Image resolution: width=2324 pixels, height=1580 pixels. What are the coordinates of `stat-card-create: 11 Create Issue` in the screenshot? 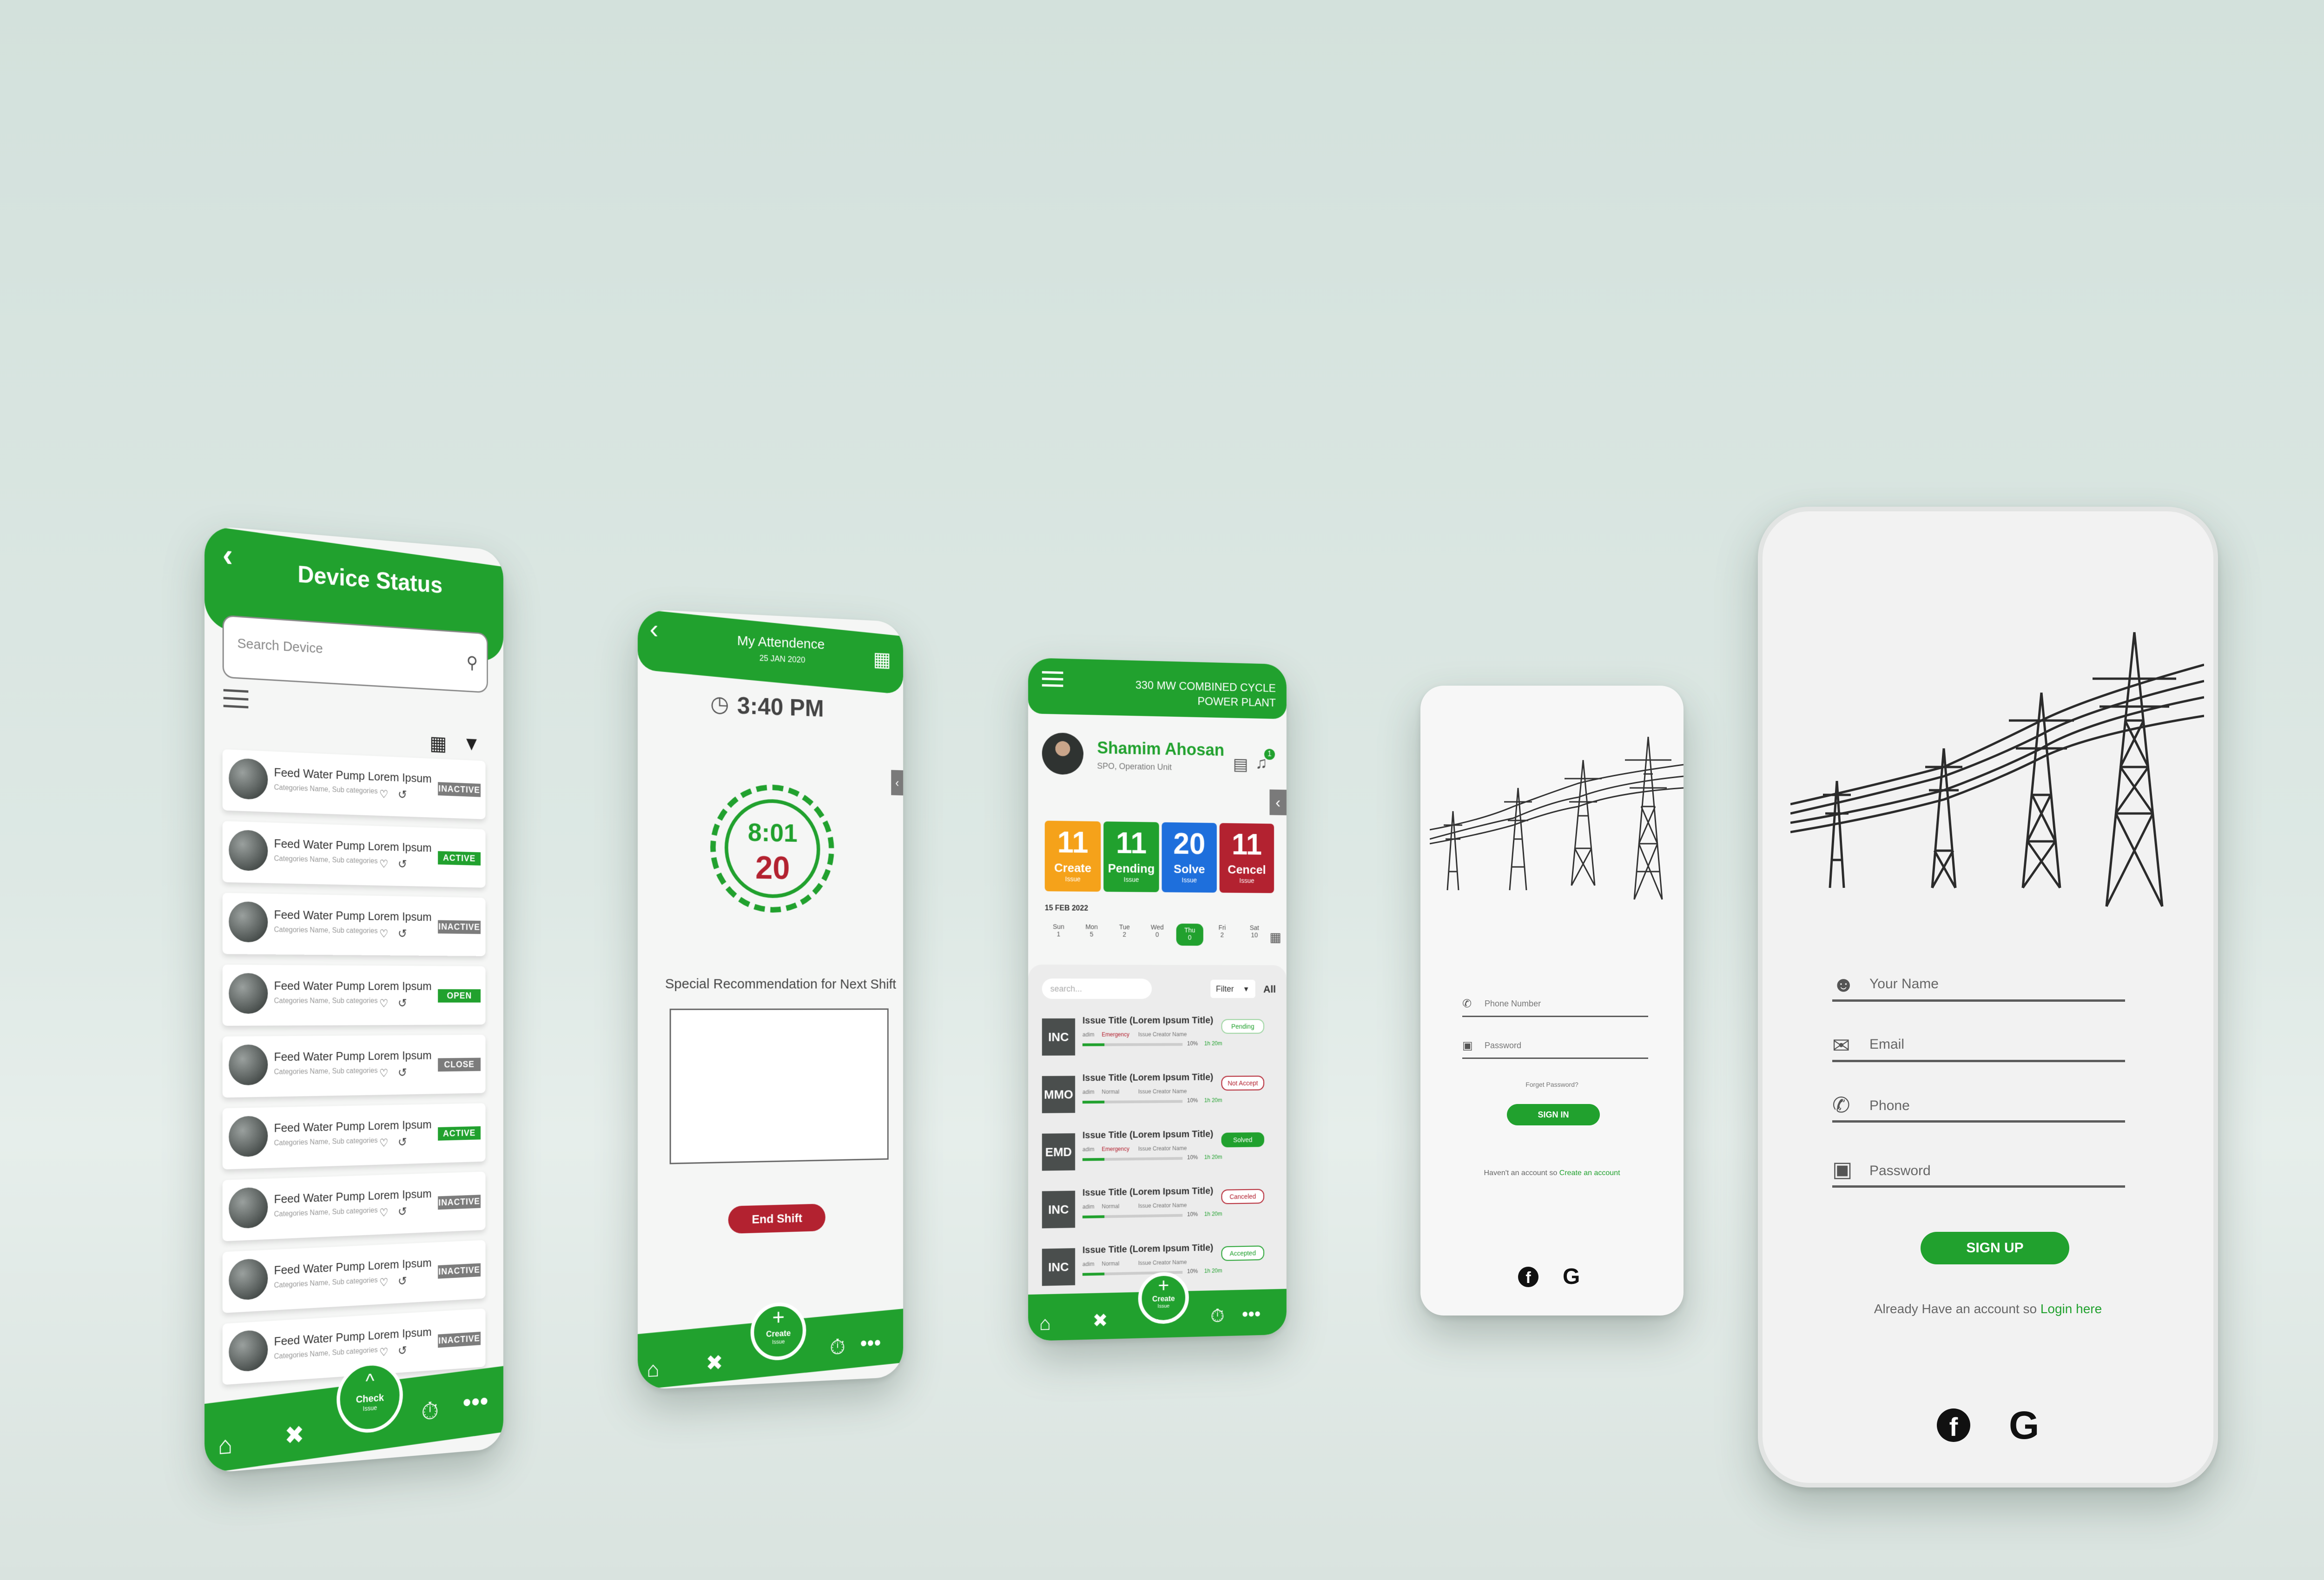 It's located at (1072, 856).